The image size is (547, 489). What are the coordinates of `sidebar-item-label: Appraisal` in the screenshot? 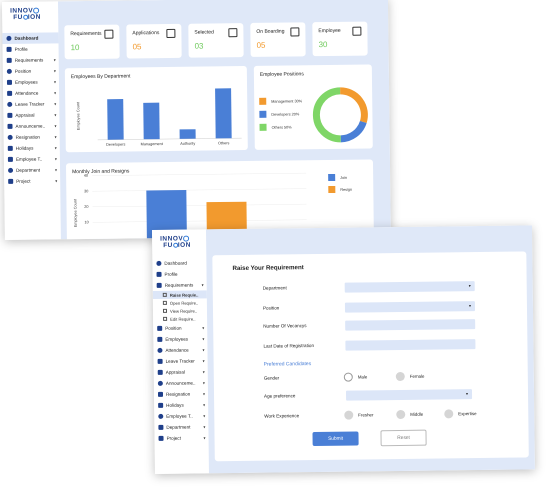 It's located at (25, 115).